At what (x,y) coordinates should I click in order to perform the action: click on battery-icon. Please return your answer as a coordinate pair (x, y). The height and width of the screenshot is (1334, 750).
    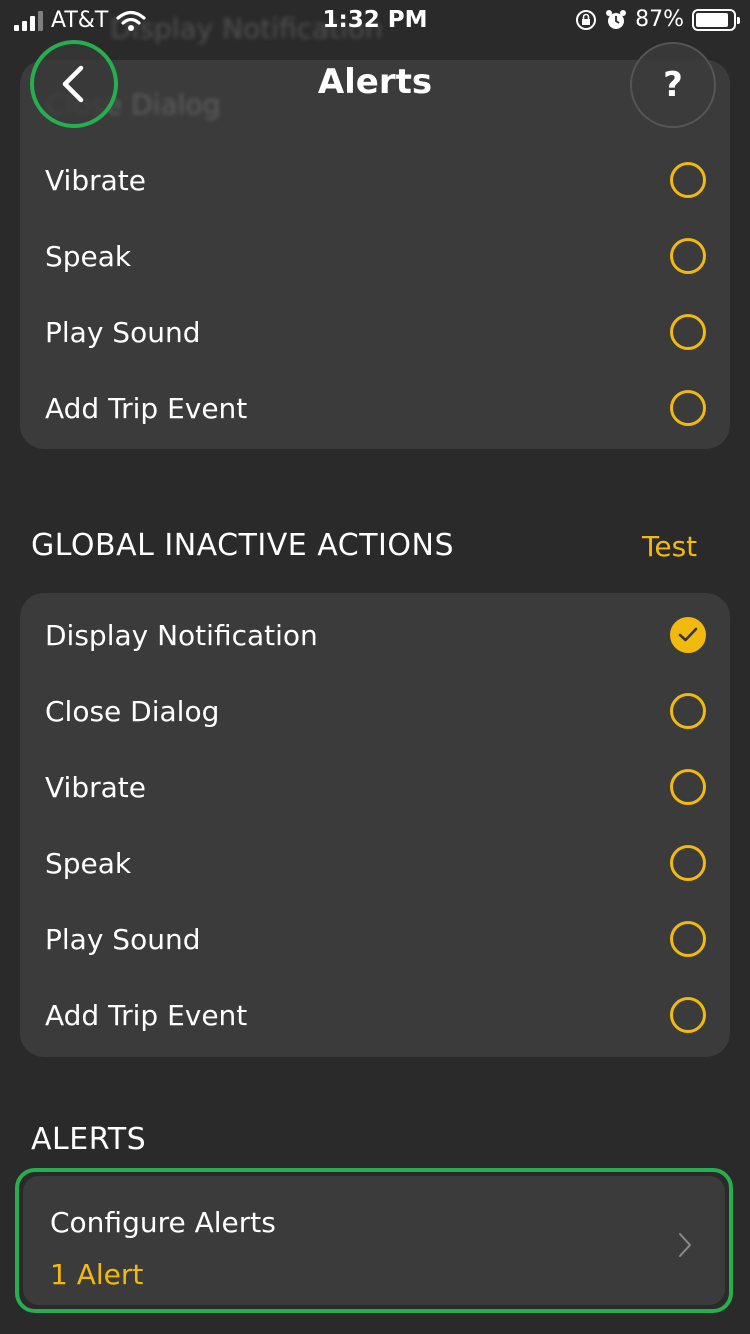
    Looking at the image, I should click on (716, 19).